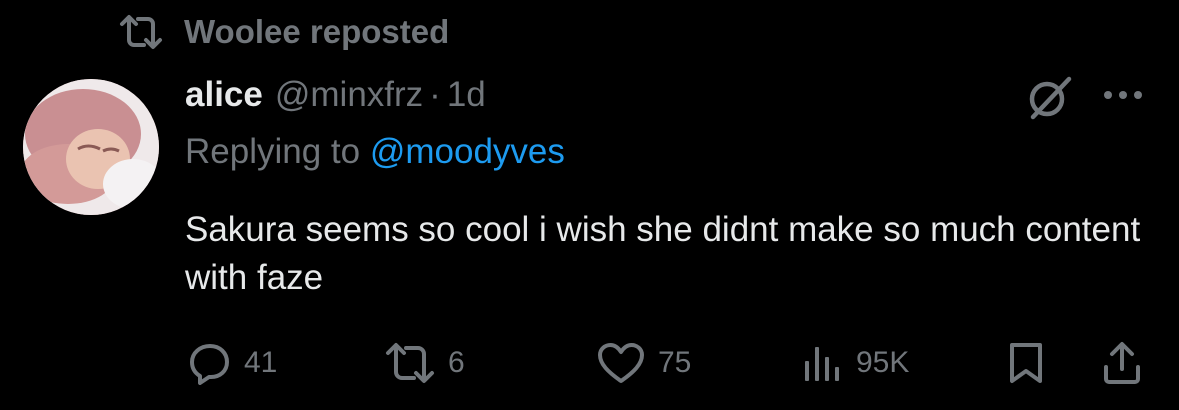 The height and width of the screenshot is (410, 1179). Describe the element at coordinates (141, 32) in the screenshot. I see `repost-icon` at that location.